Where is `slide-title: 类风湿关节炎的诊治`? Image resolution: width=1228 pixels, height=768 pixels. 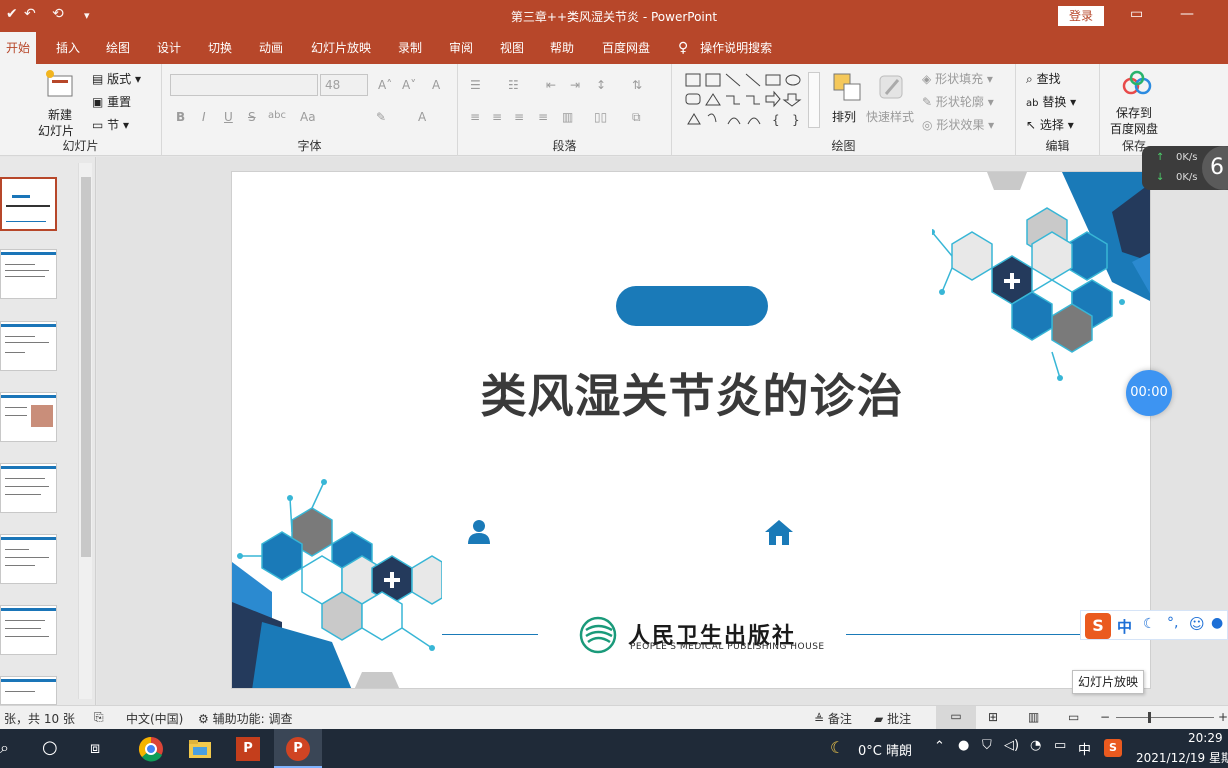
slide-title: 类风湿关节炎的诊治 is located at coordinates (691, 393).